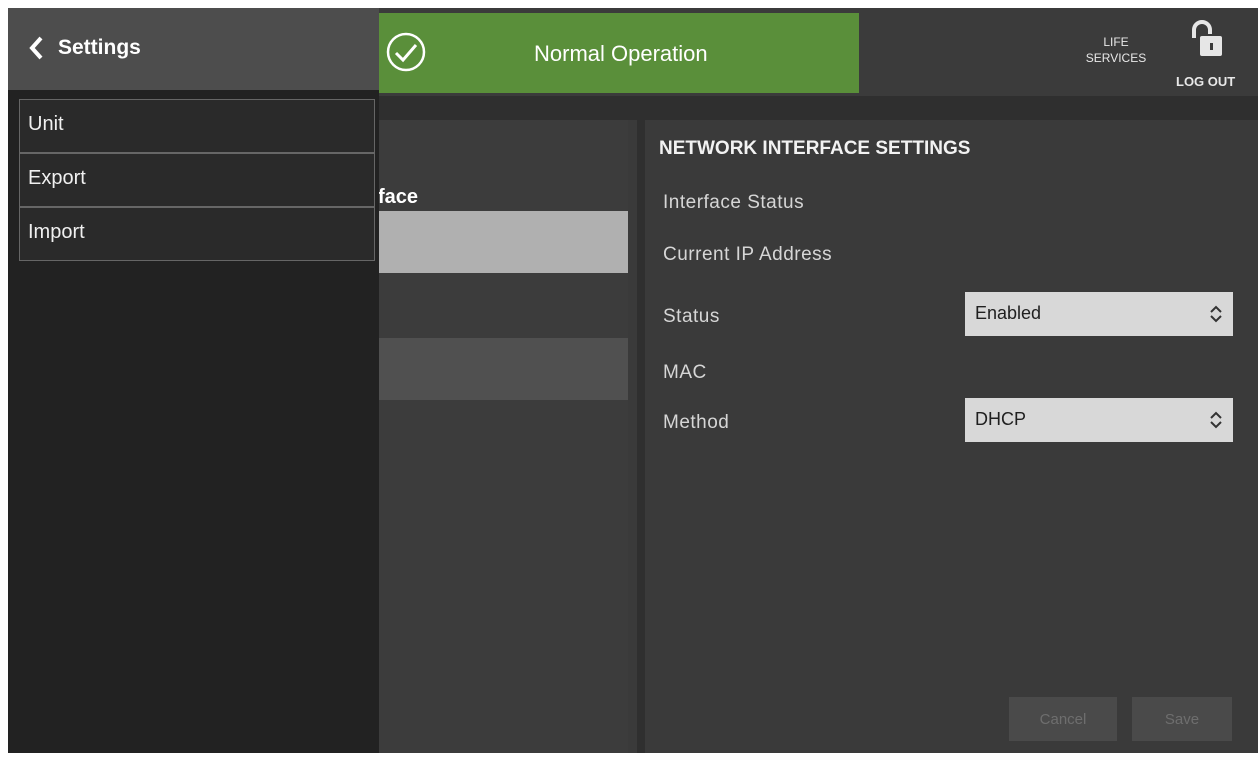 The image size is (1258, 757). I want to click on interface-status-label: Interface Status, so click(734, 202).